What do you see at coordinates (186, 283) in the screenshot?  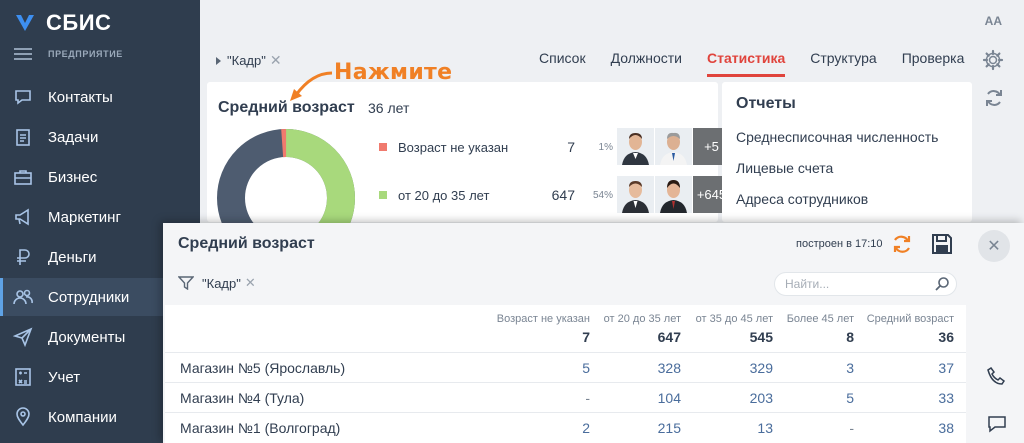 I see `filter-icon` at bounding box center [186, 283].